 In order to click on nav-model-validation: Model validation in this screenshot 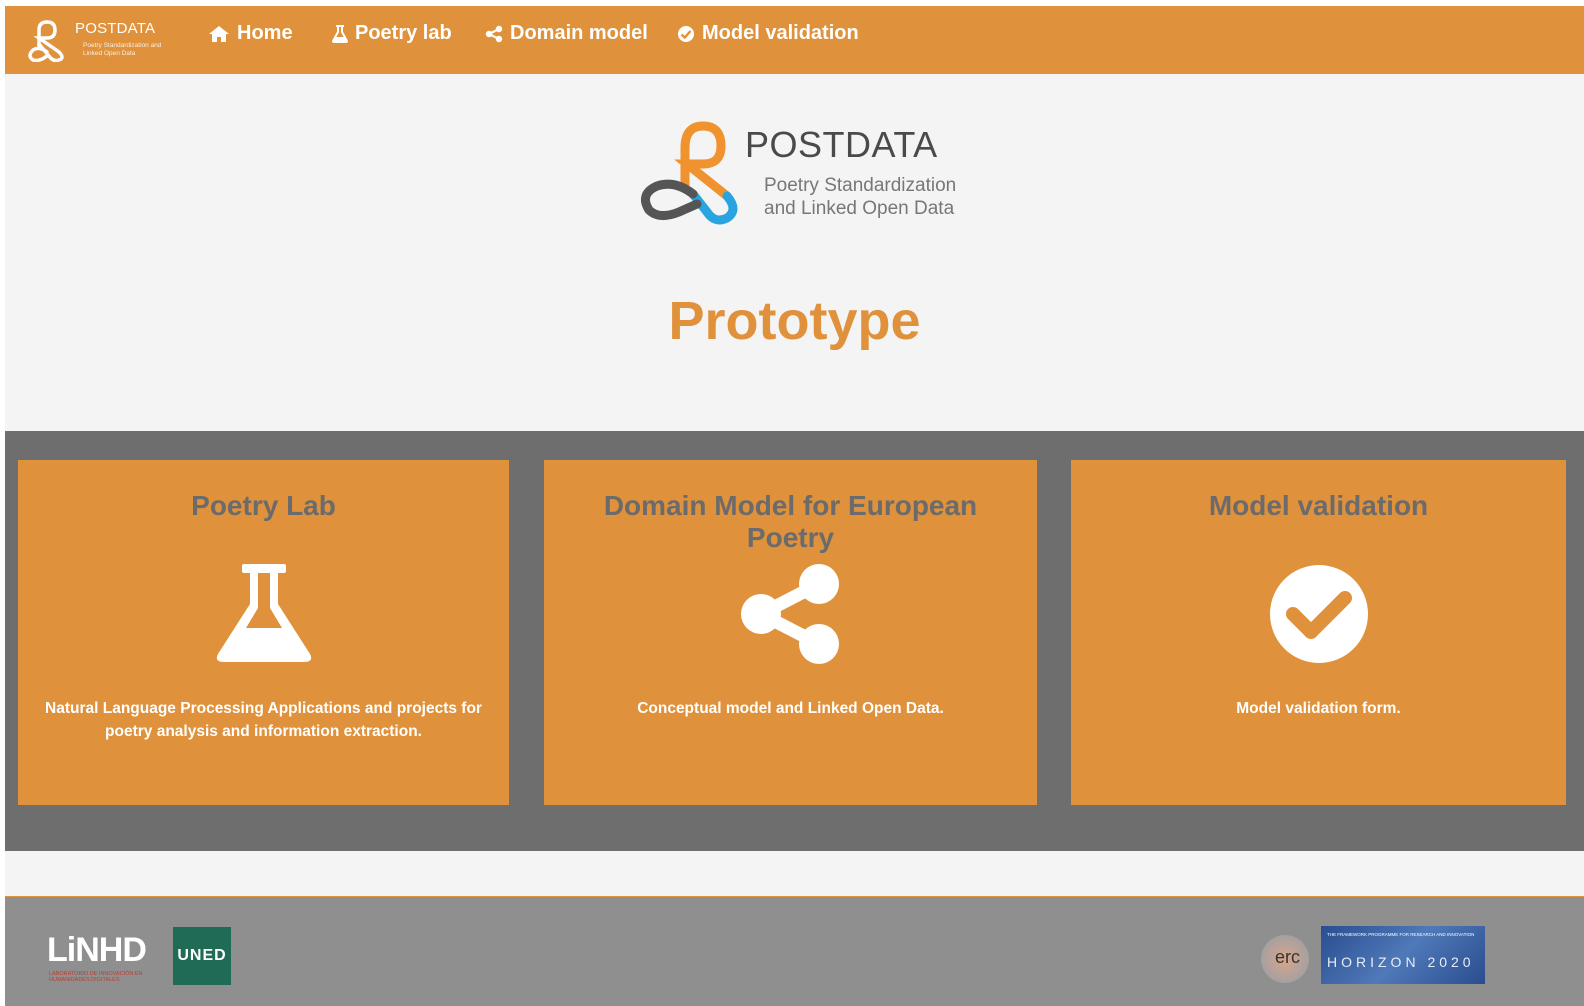, I will do `click(768, 33)`.